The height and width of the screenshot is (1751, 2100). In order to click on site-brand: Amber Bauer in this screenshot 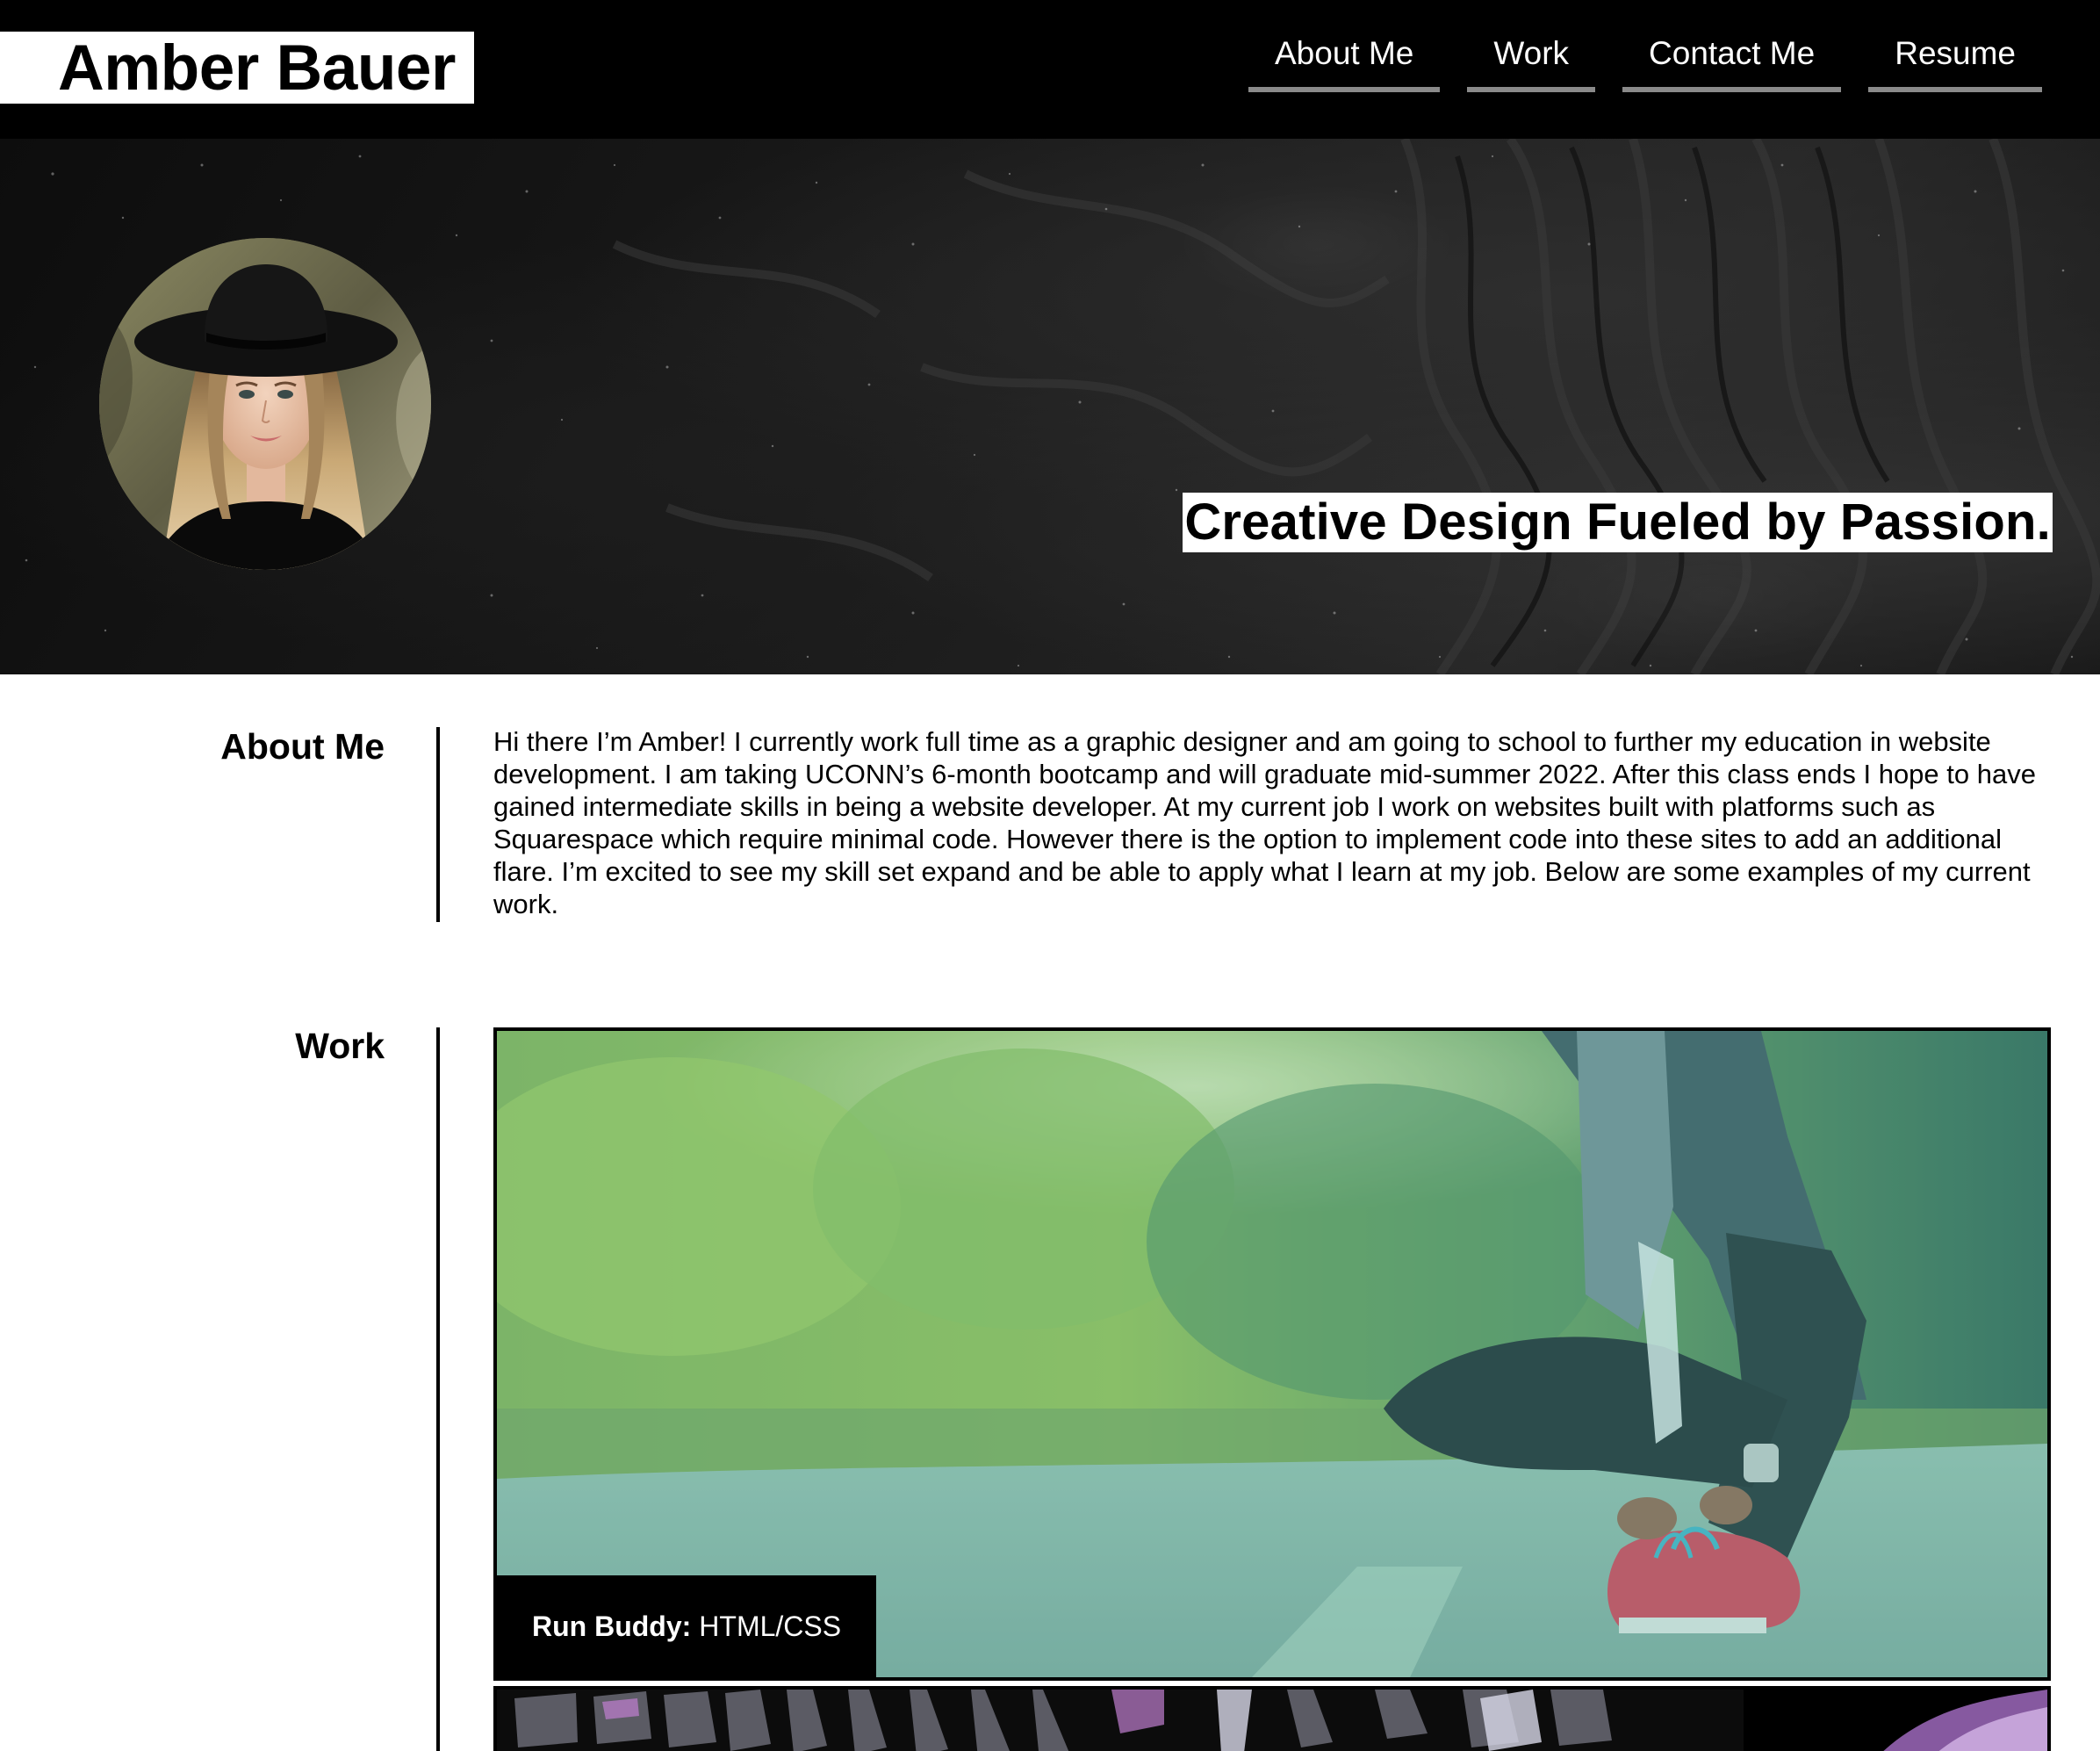, I will do `click(237, 68)`.